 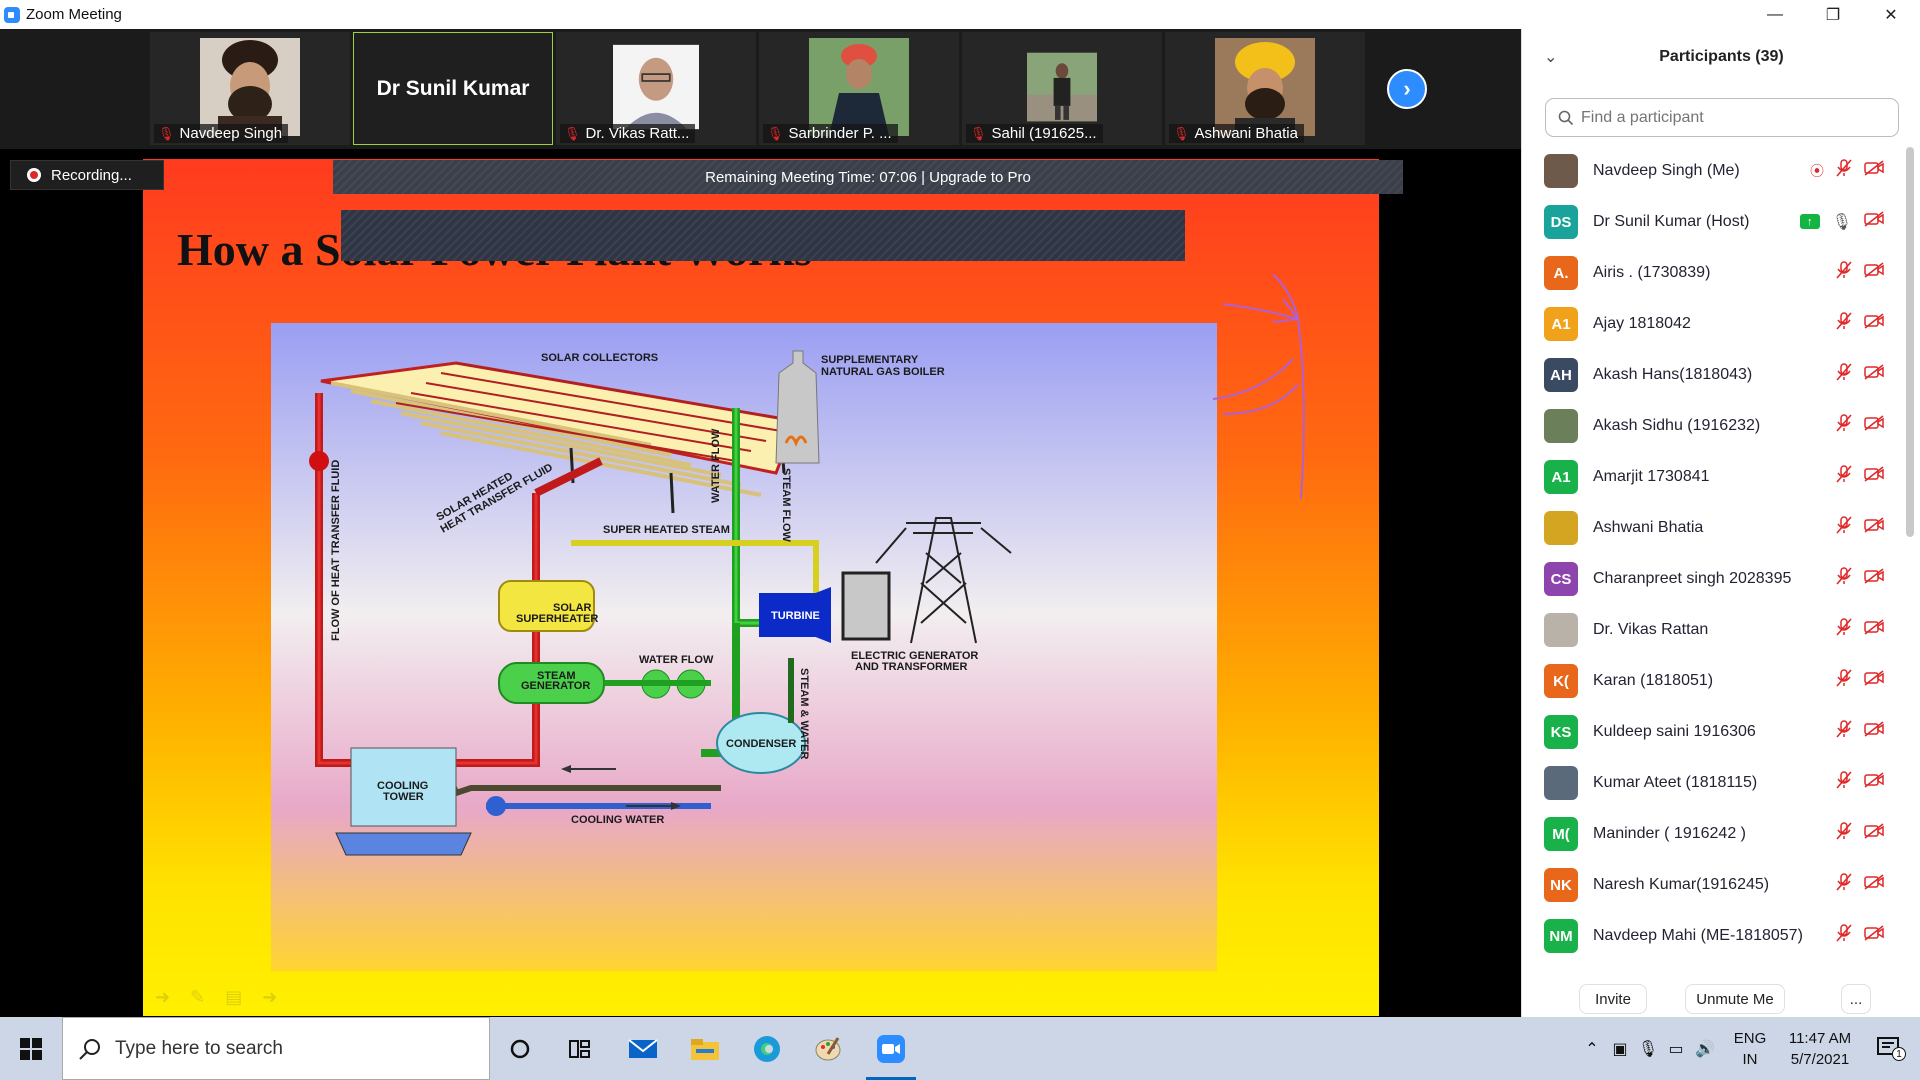 What do you see at coordinates (1717, 374) in the screenshot?
I see `participant-row: AH Akash Hans(1818043)` at bounding box center [1717, 374].